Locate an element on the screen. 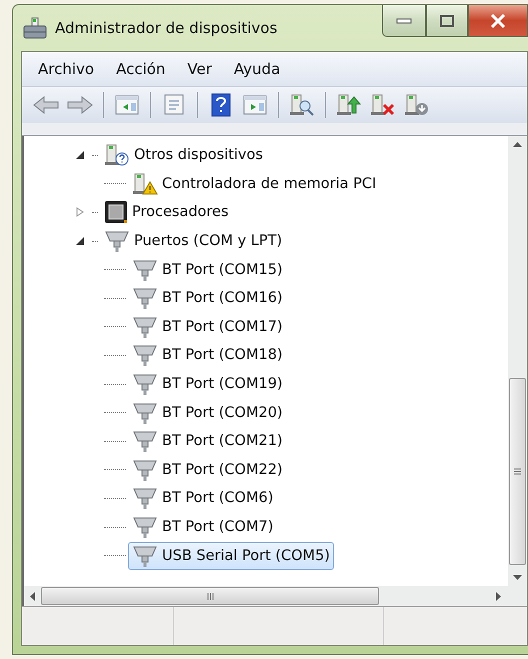  minimize-button is located at coordinates (404, 21).